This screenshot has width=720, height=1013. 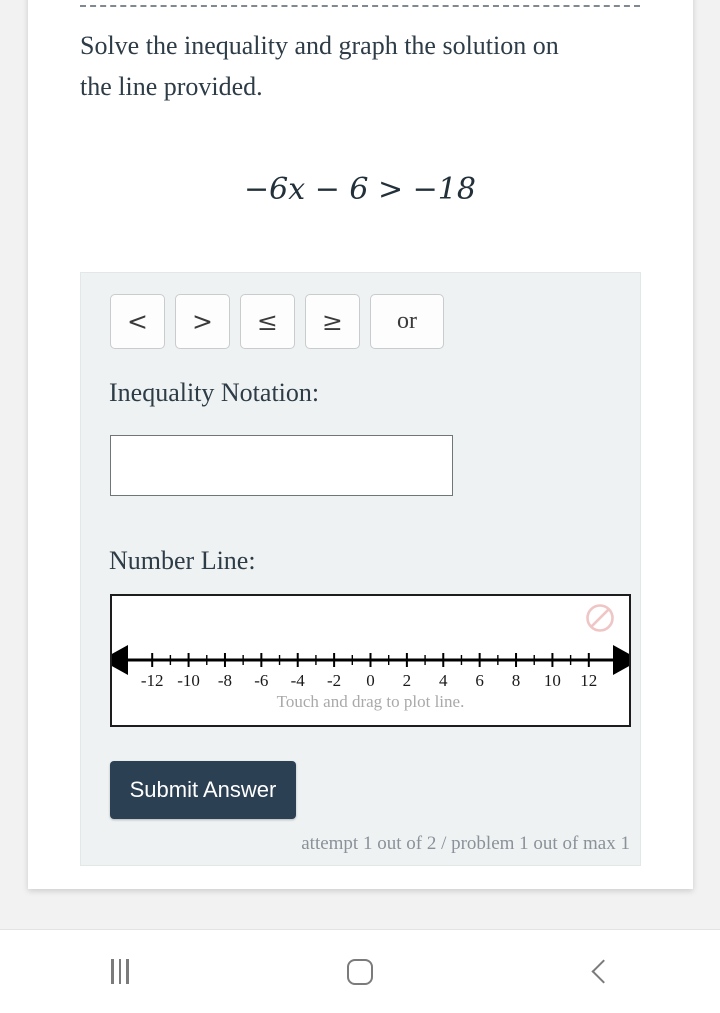 I want to click on home-button, so click(x=360, y=971).